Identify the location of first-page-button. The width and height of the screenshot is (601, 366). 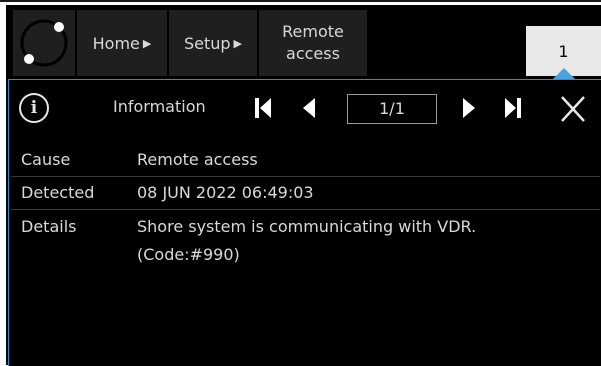
(263, 108).